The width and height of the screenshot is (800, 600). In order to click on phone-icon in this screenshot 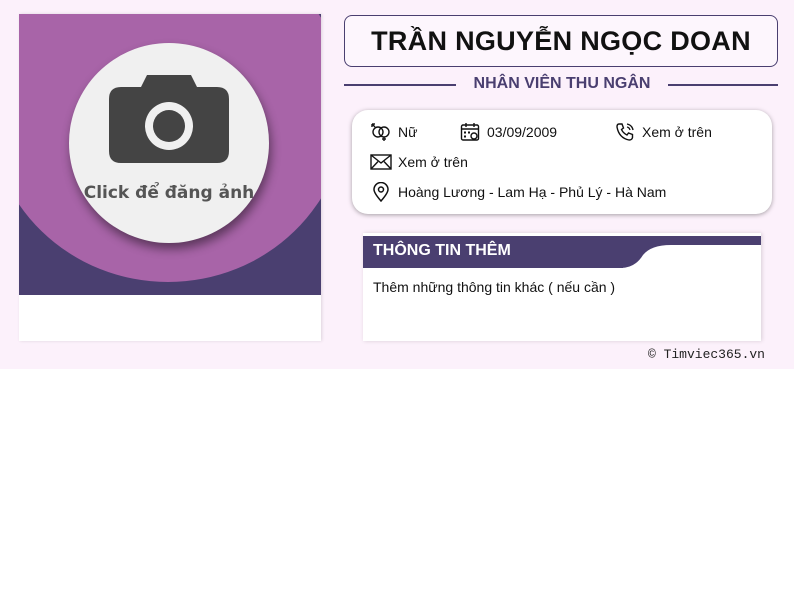, I will do `click(625, 132)`.